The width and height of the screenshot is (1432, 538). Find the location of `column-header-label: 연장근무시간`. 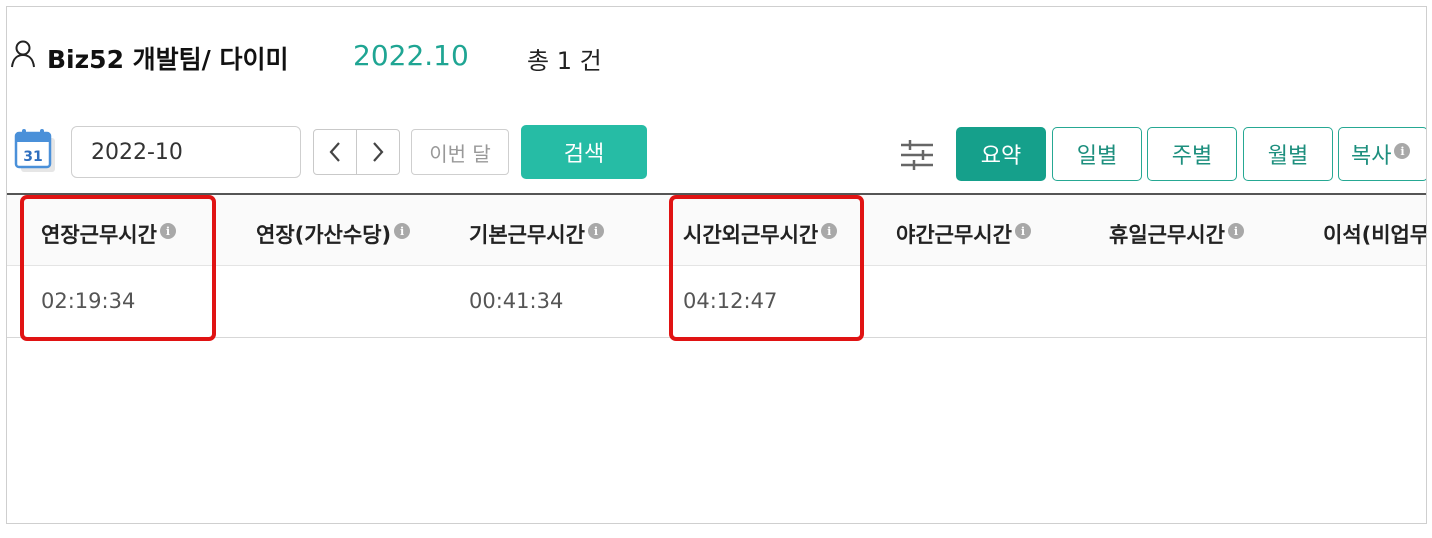

column-header-label: 연장근무시간 is located at coordinates (99, 235).